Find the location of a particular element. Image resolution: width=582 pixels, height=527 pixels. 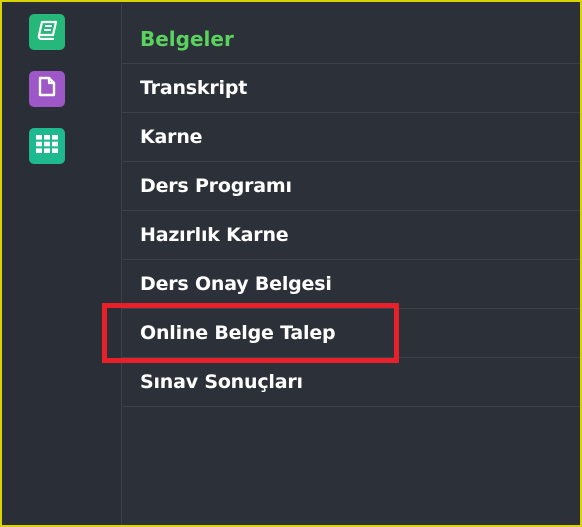

menu-item-ders-onay-belgesi: Ders Onay Belgesi is located at coordinates (351, 284).